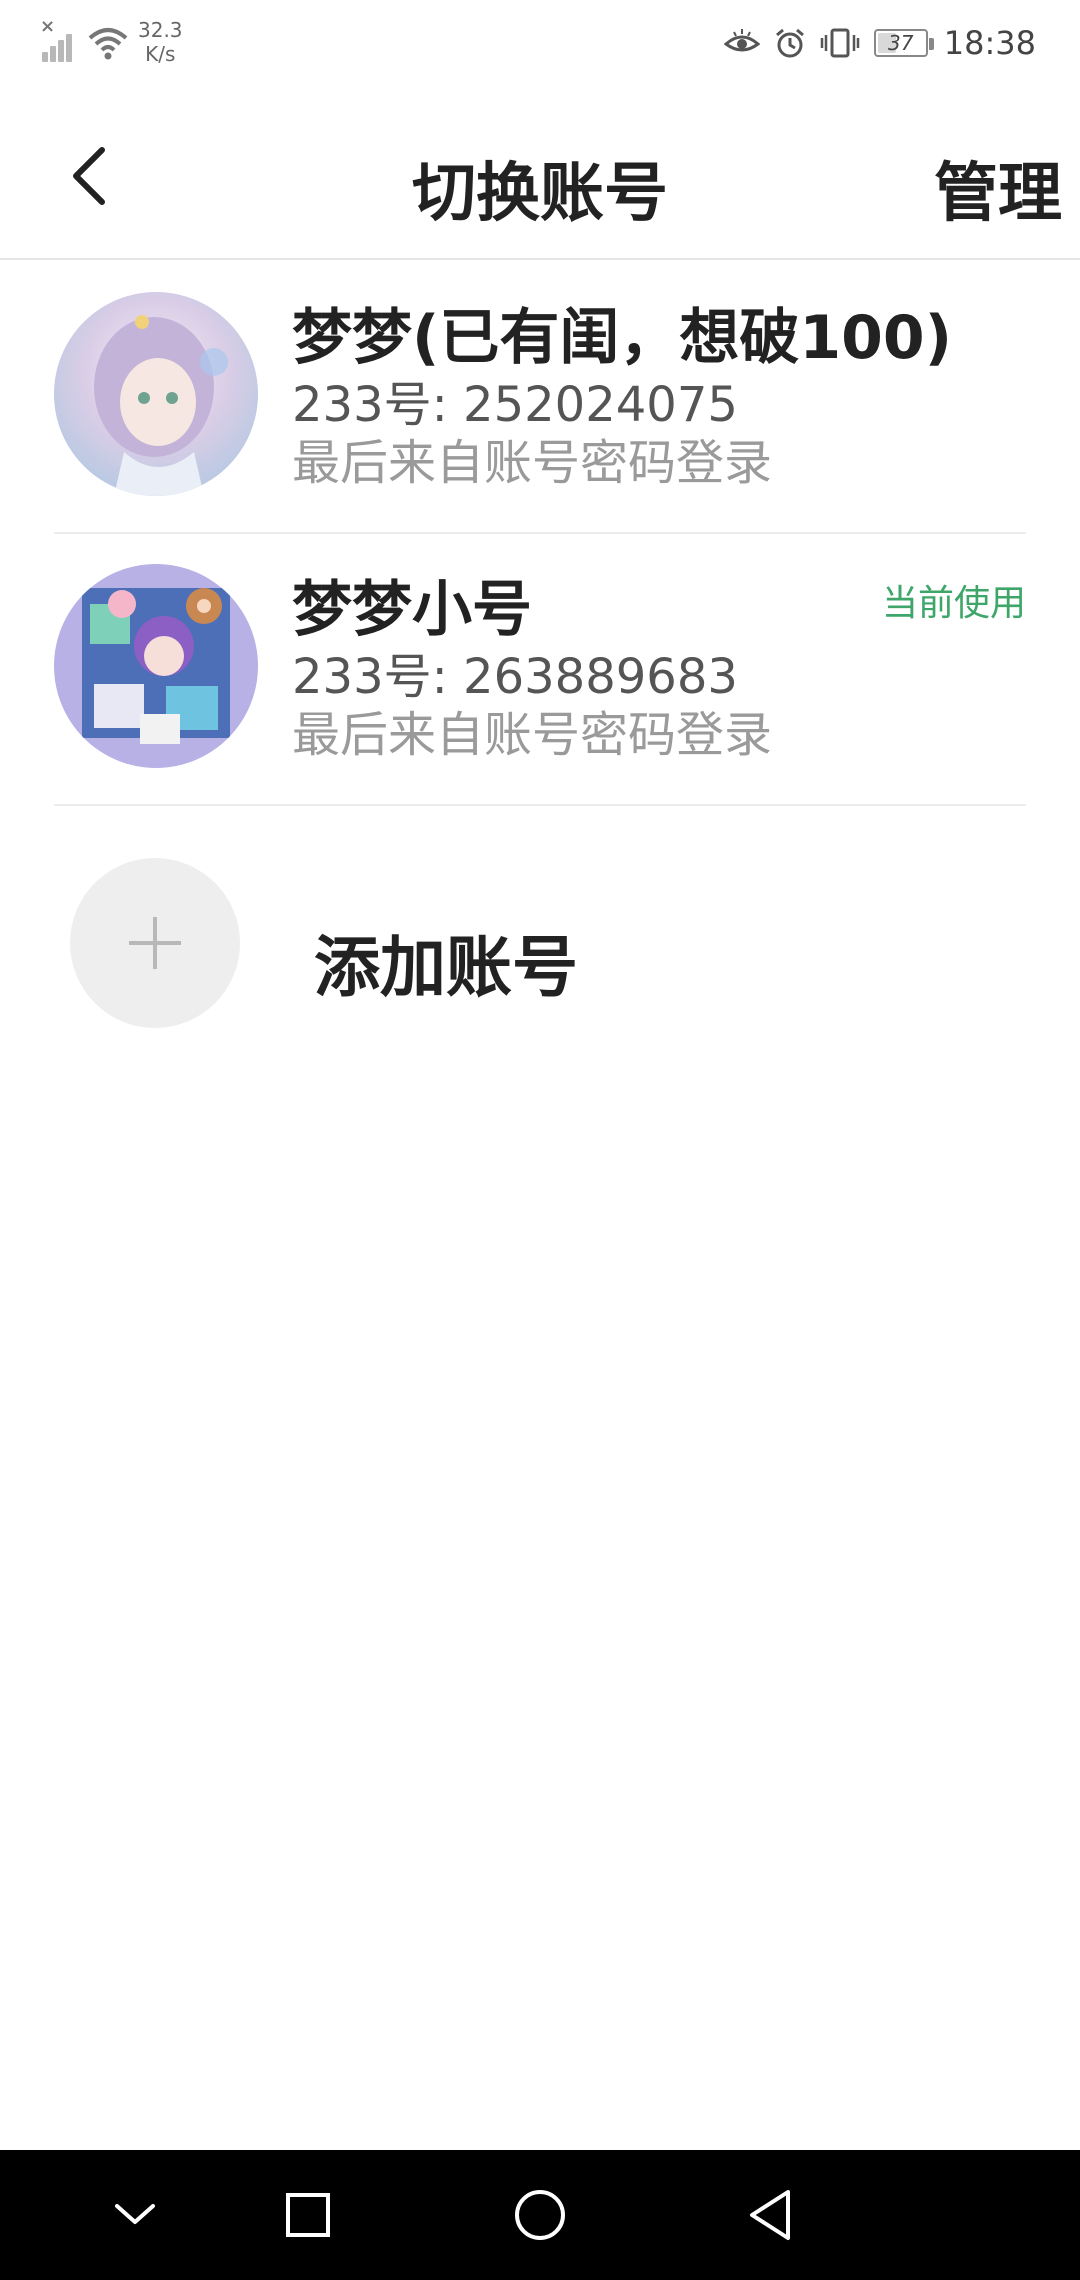 The width and height of the screenshot is (1080, 2280). I want to click on status-bar: × 32.3 K/s 37 18:38, so click(540, 45).